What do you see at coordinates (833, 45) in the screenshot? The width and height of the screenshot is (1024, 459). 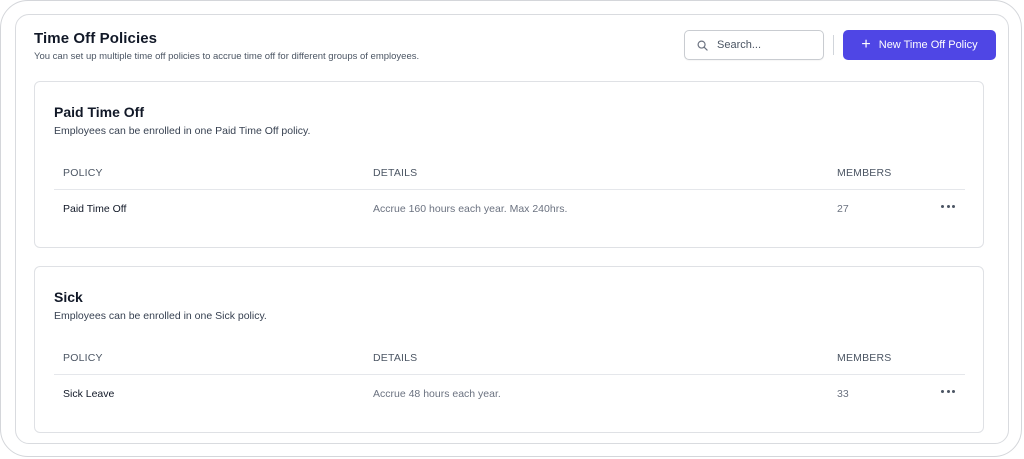 I see `toolbar-divider` at bounding box center [833, 45].